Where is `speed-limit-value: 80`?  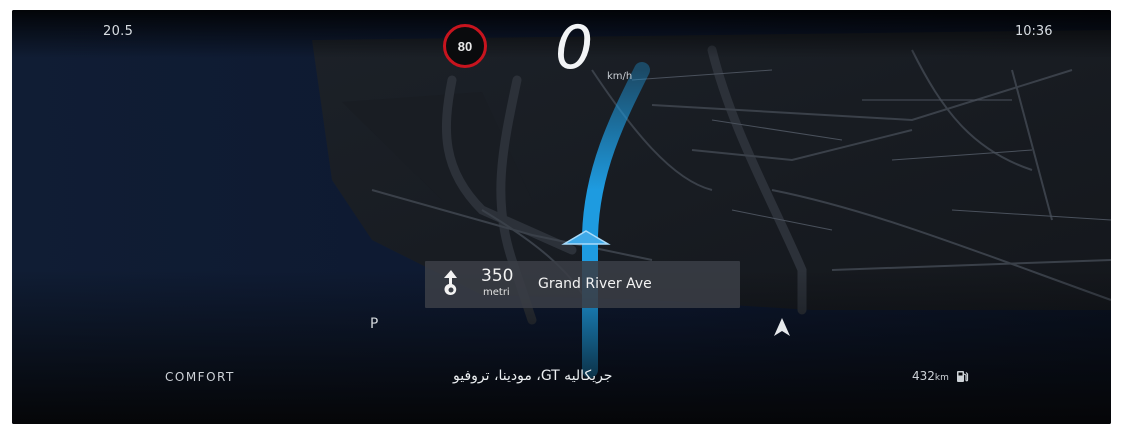
speed-limit-value: 80 is located at coordinates (465, 46).